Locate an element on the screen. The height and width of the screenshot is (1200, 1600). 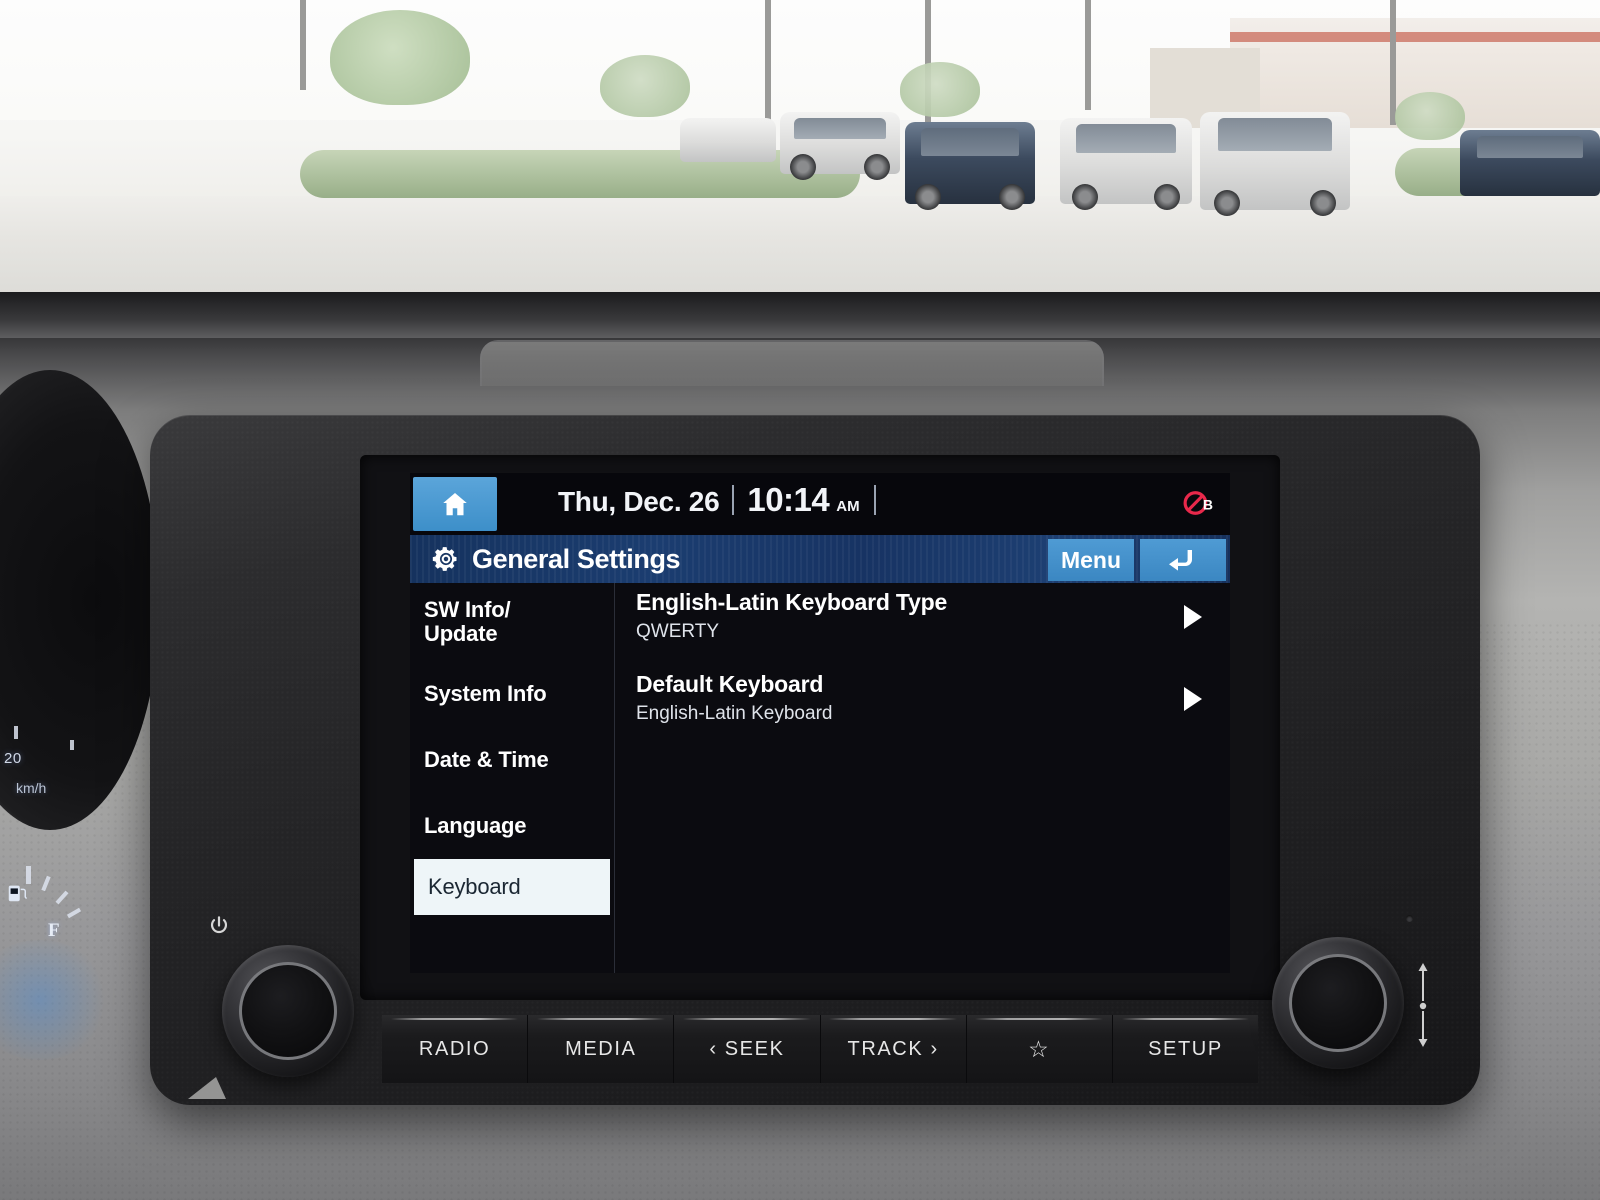
hardware-button-strip: RADIO MEDIA ‹ SEEK TRACK › ☆ SETUP is located at coordinates (820, 1049).